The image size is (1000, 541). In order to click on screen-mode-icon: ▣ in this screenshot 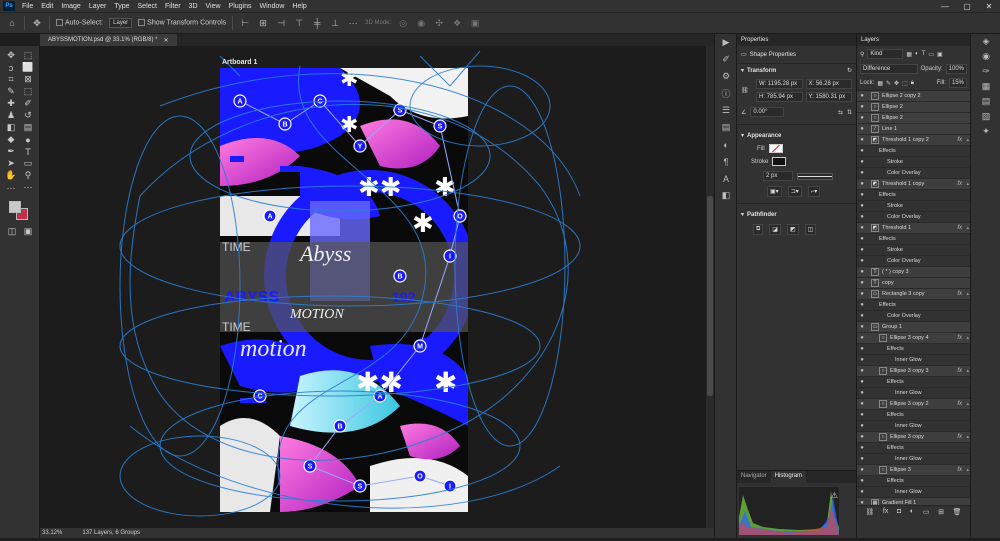, I will do `click(28, 231)`.